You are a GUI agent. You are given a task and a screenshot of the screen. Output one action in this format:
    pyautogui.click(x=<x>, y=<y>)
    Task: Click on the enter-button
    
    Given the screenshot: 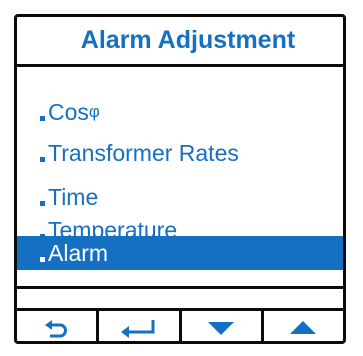 What is the action you would take?
    pyautogui.click(x=137, y=326)
    